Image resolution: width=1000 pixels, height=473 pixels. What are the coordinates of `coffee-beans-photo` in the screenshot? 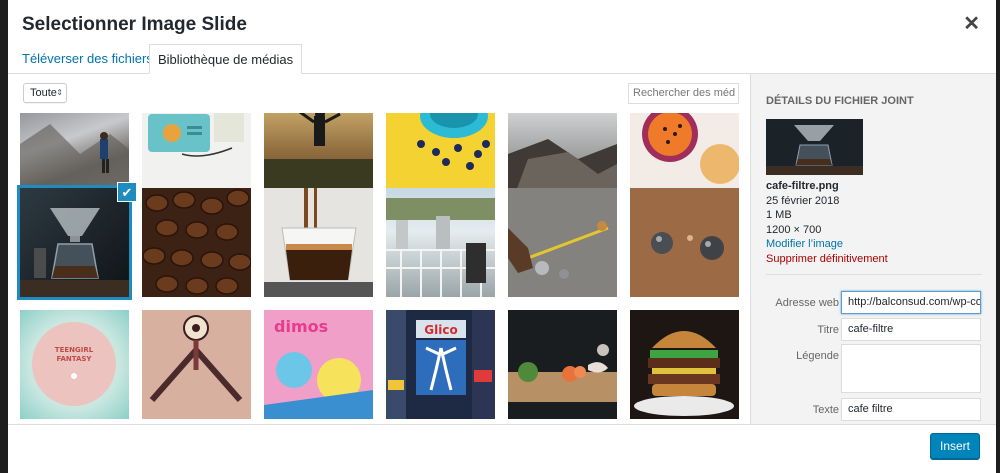 It's located at (196, 242).